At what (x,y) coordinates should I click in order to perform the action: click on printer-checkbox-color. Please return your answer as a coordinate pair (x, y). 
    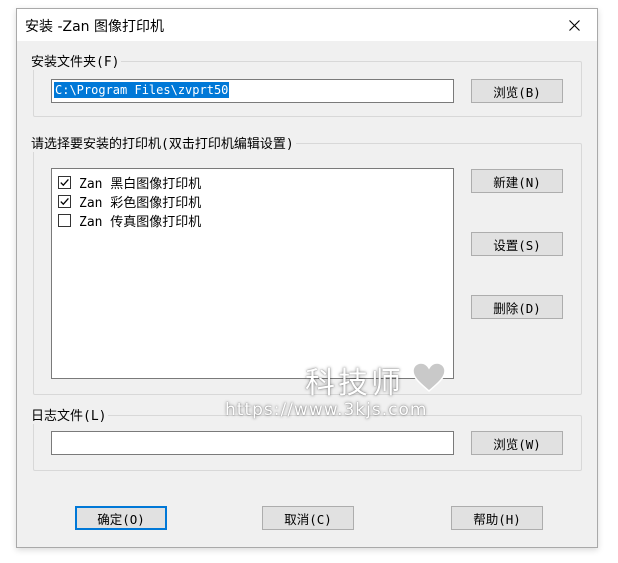
    Looking at the image, I should click on (64, 201).